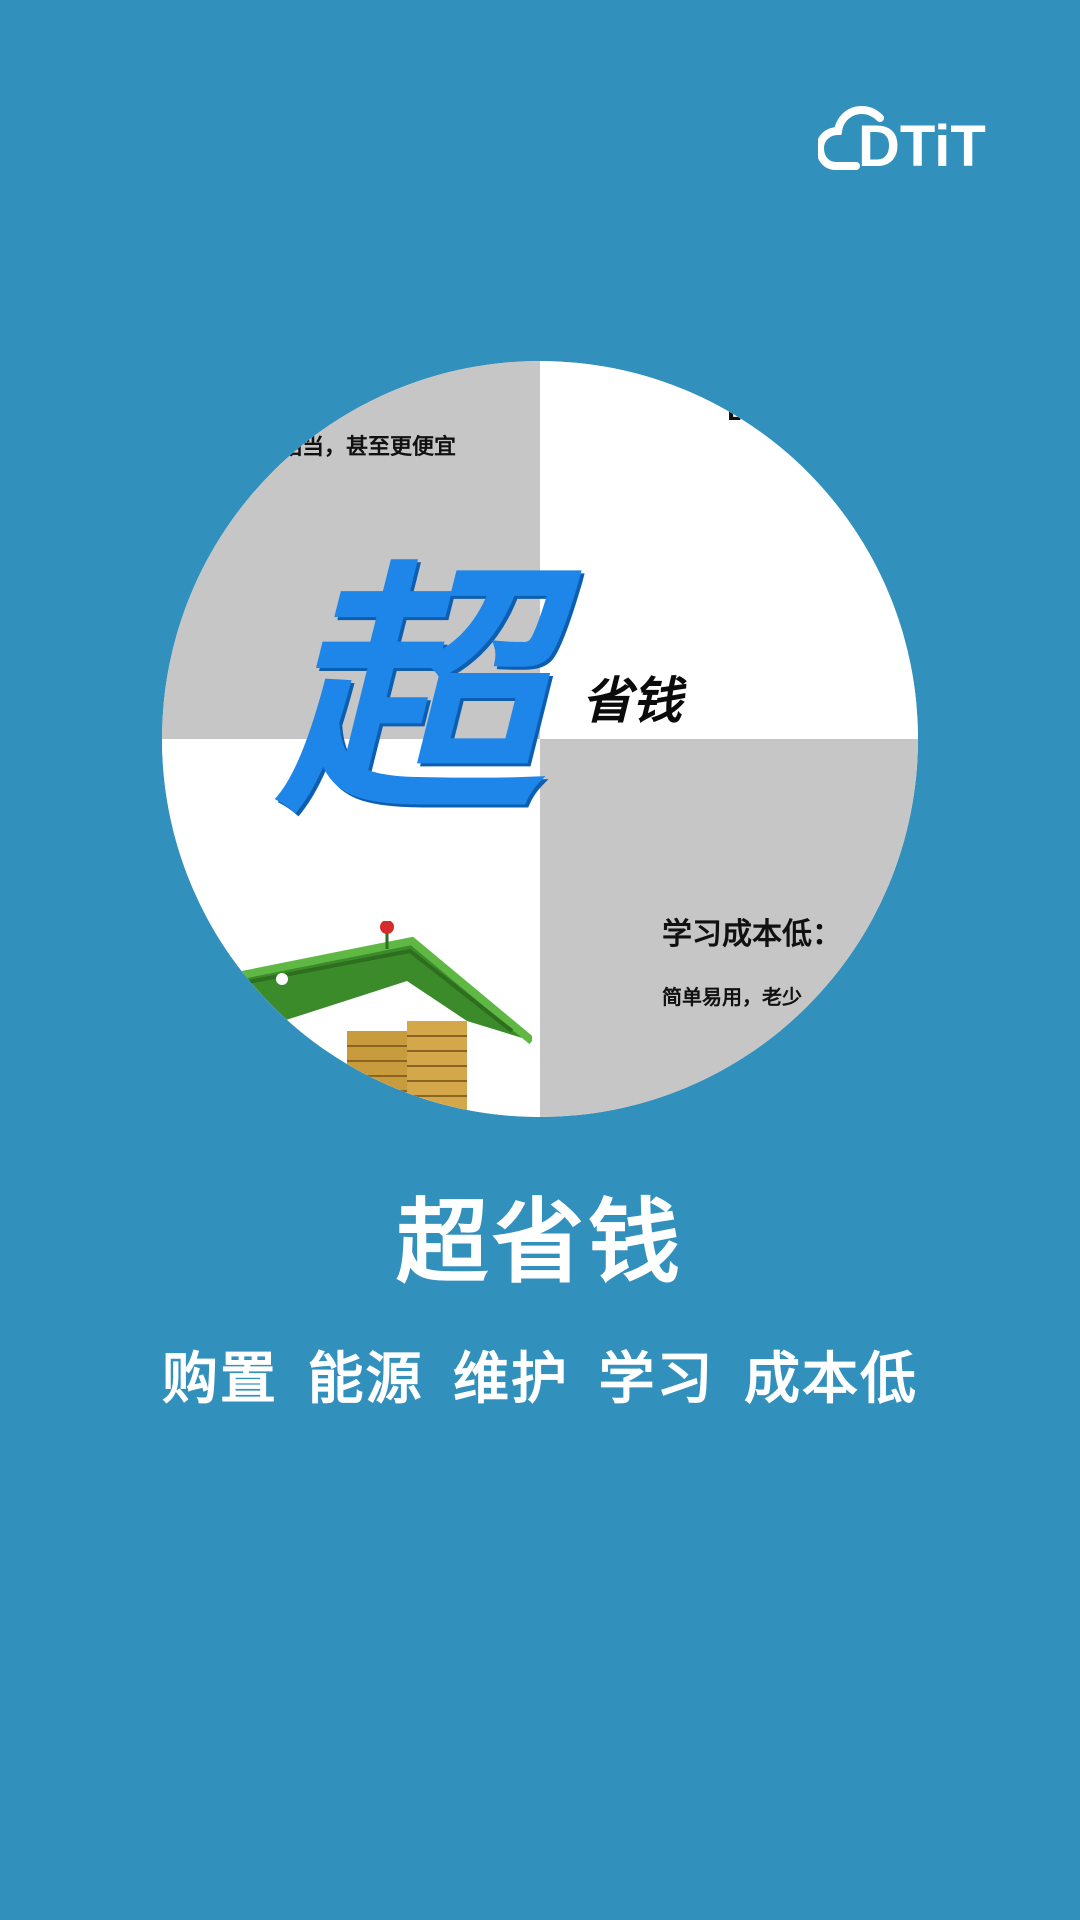 The image size is (1080, 1920). What do you see at coordinates (540, 1379) in the screenshot?
I see `page-subtitle: 购置 能源 维护 学习 成本低` at bounding box center [540, 1379].